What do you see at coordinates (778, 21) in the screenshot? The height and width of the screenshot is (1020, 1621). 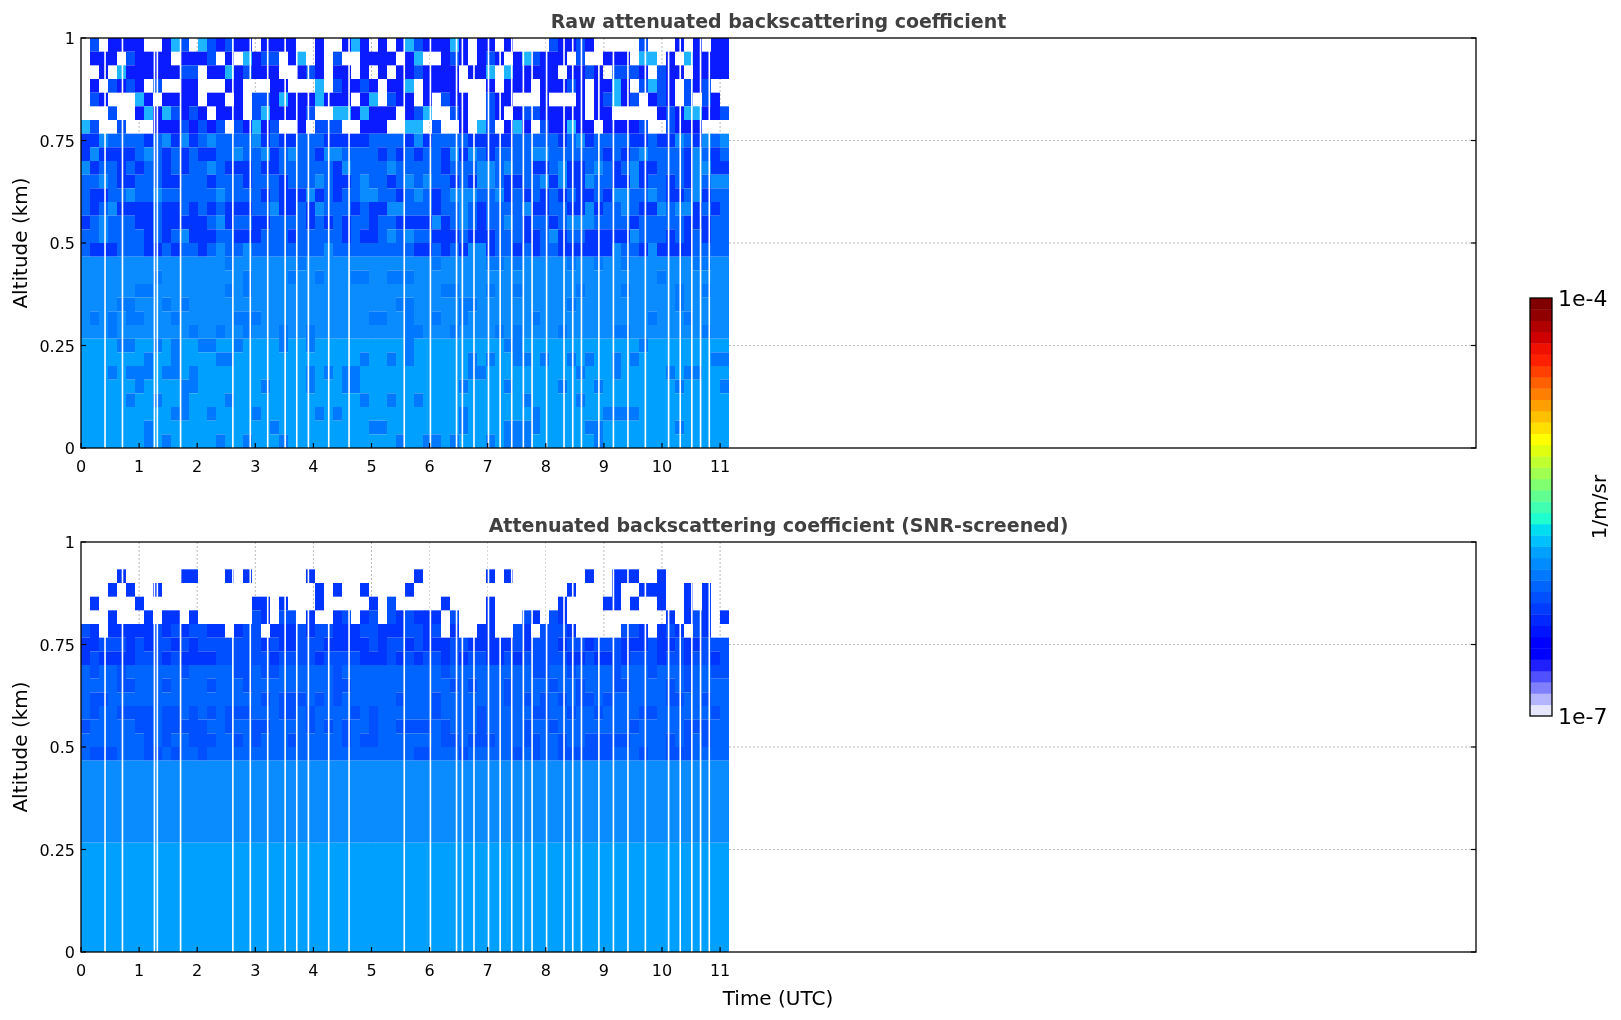 I see `plot-title: Raw attenuated backscattering coefficient` at bounding box center [778, 21].